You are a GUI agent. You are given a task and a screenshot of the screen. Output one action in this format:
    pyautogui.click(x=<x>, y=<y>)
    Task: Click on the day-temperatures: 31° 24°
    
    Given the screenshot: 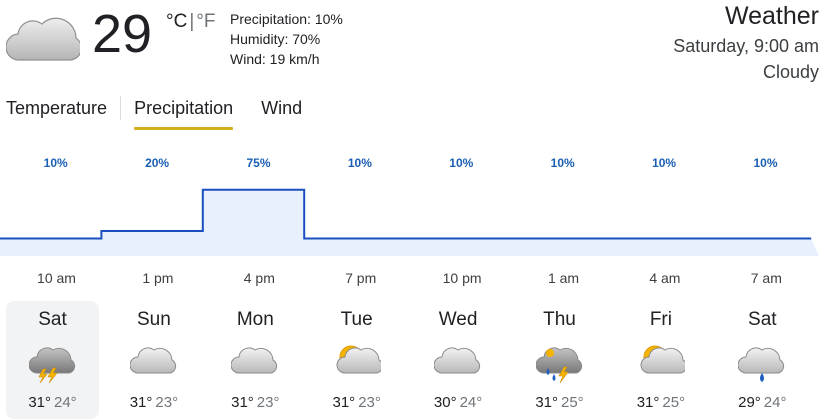 What is the action you would take?
    pyautogui.click(x=52, y=403)
    